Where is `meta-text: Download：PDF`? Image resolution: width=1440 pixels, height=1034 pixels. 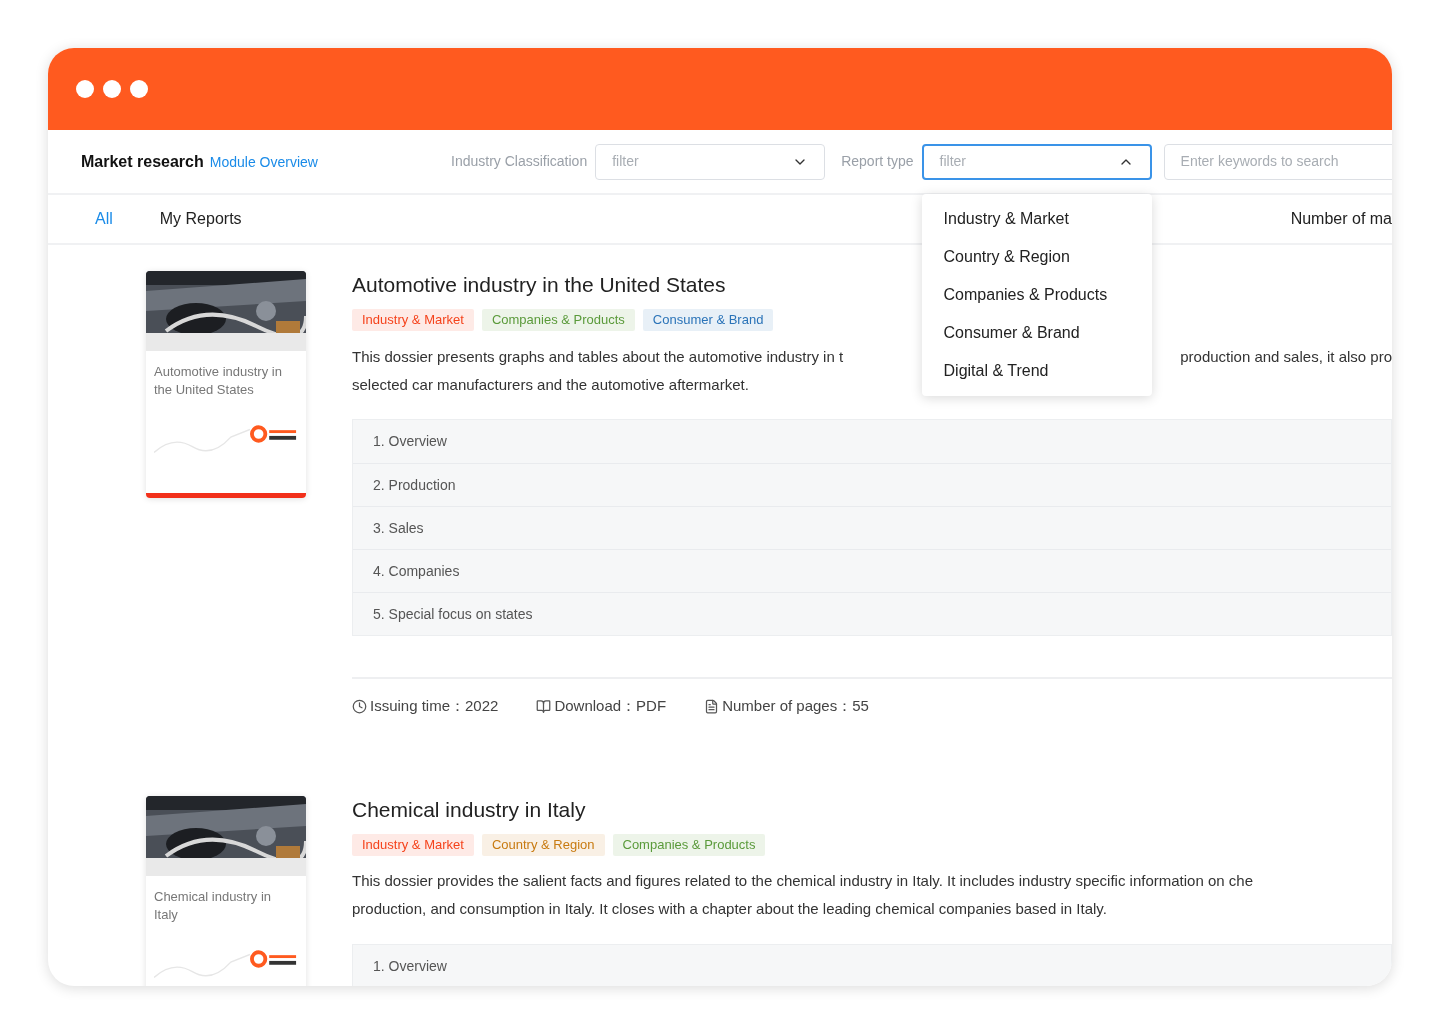
meta-text: Download：PDF is located at coordinates (610, 706).